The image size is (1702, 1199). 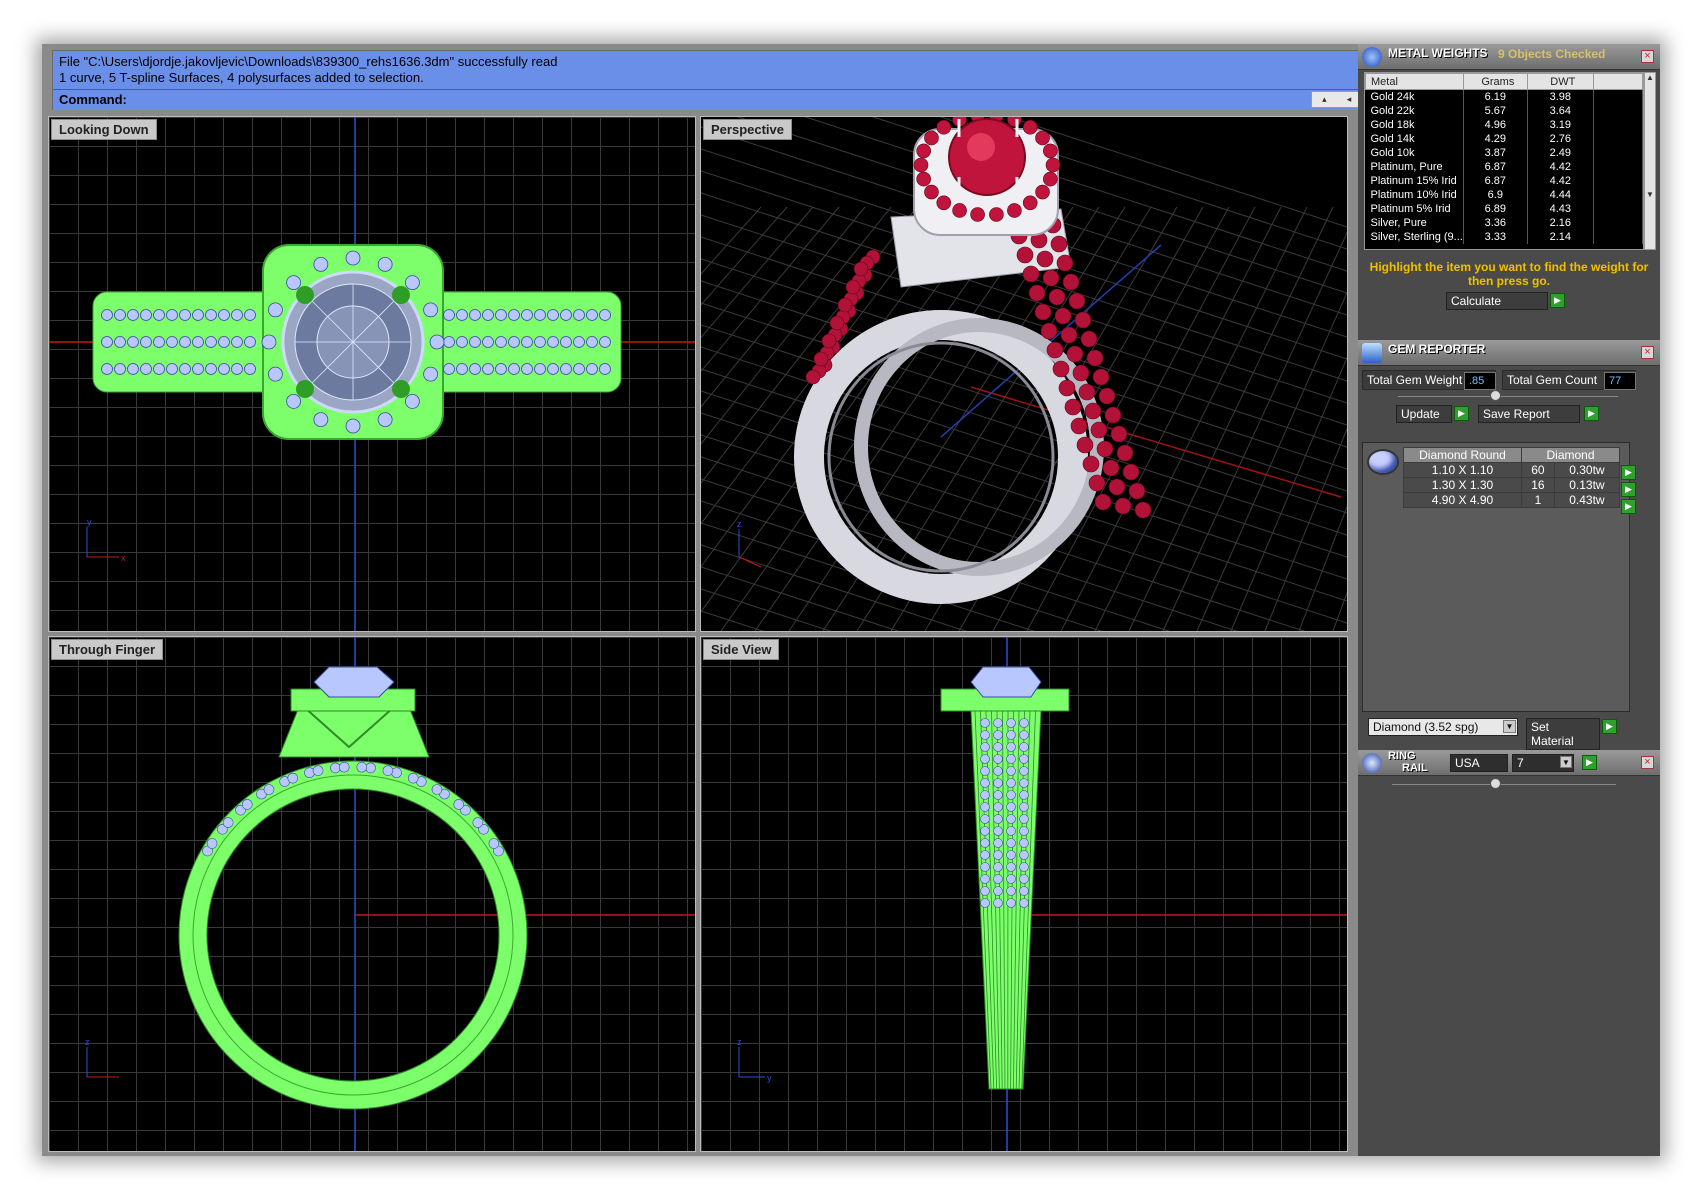 I want to click on metal-weights-row: Platinum 10% Irid 6.9 4.44, so click(x=1504, y=194).